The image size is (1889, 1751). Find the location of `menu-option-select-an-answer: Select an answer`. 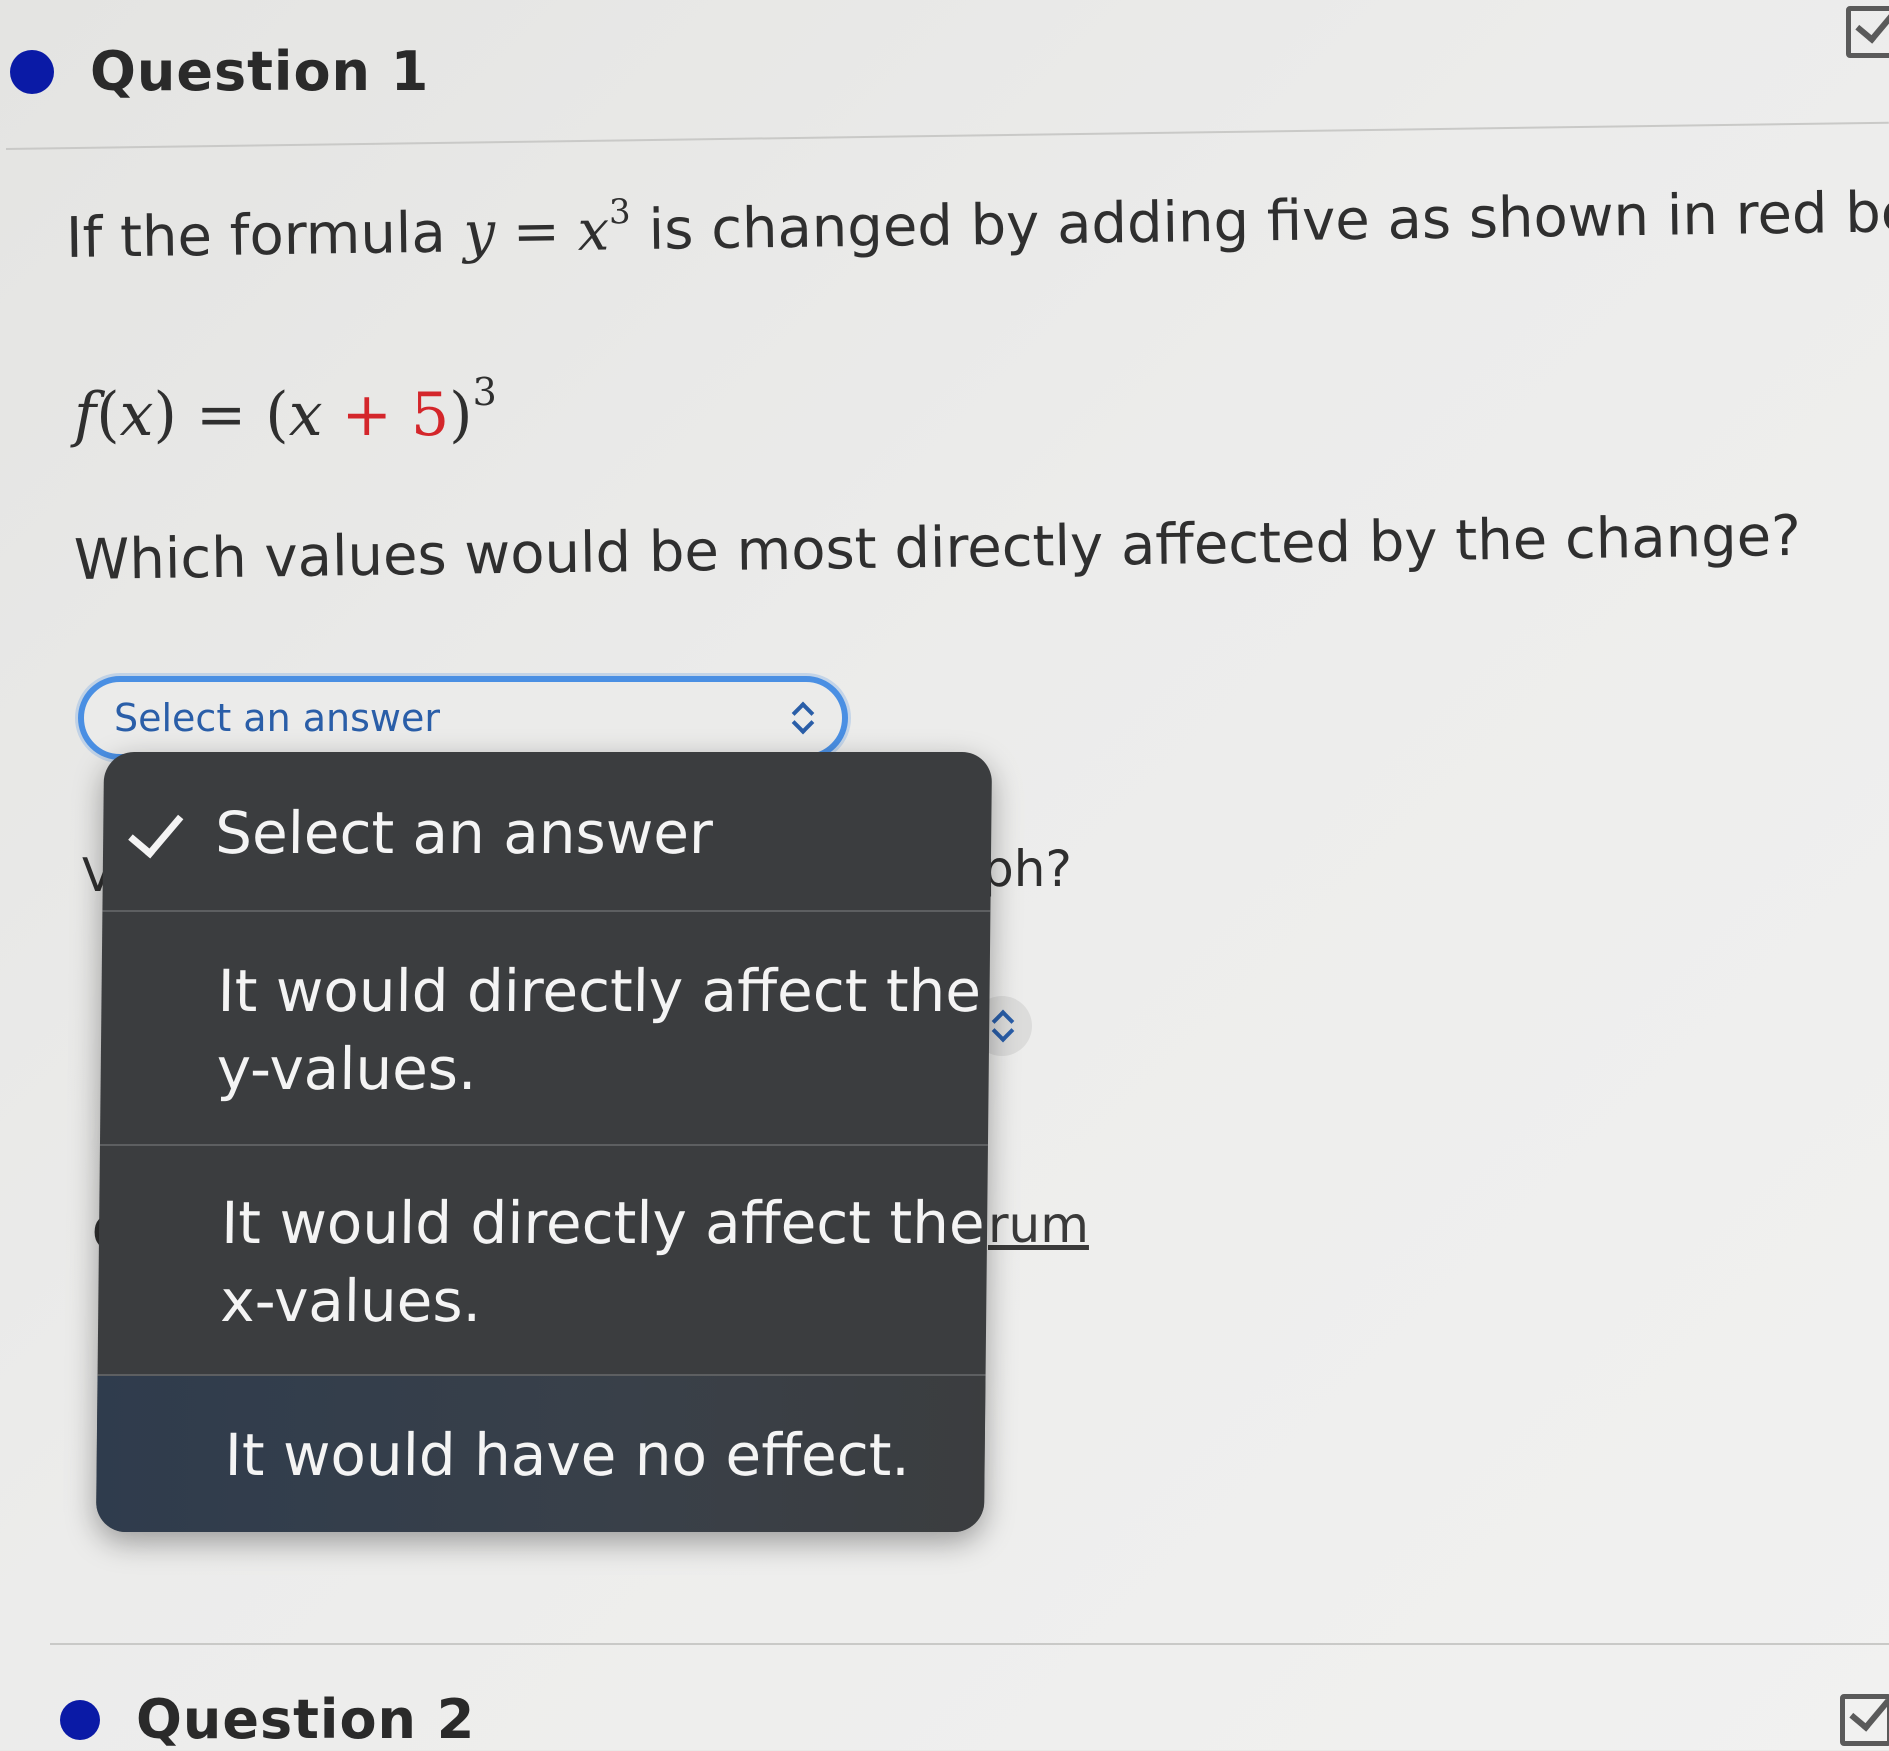

menu-option-select-an-answer: Select an answer is located at coordinates (547, 833).